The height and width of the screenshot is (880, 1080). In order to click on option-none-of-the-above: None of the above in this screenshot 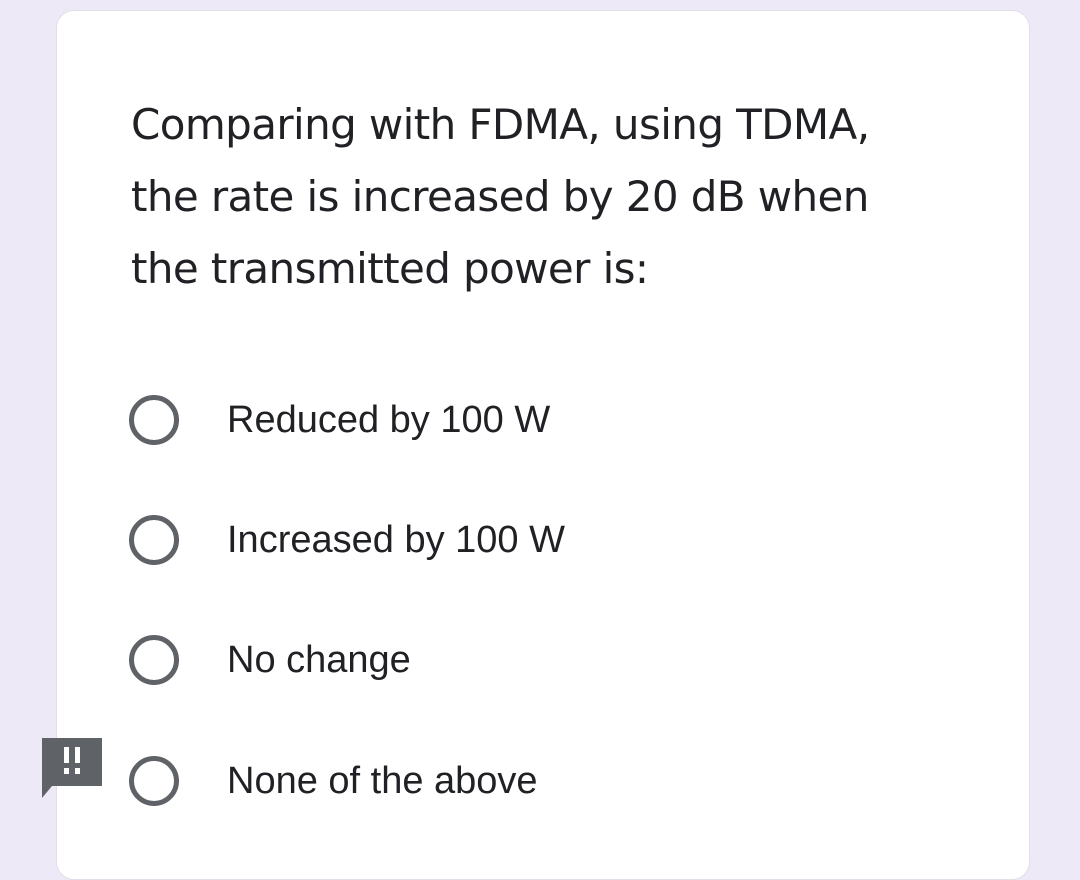, I will do `click(529, 781)`.